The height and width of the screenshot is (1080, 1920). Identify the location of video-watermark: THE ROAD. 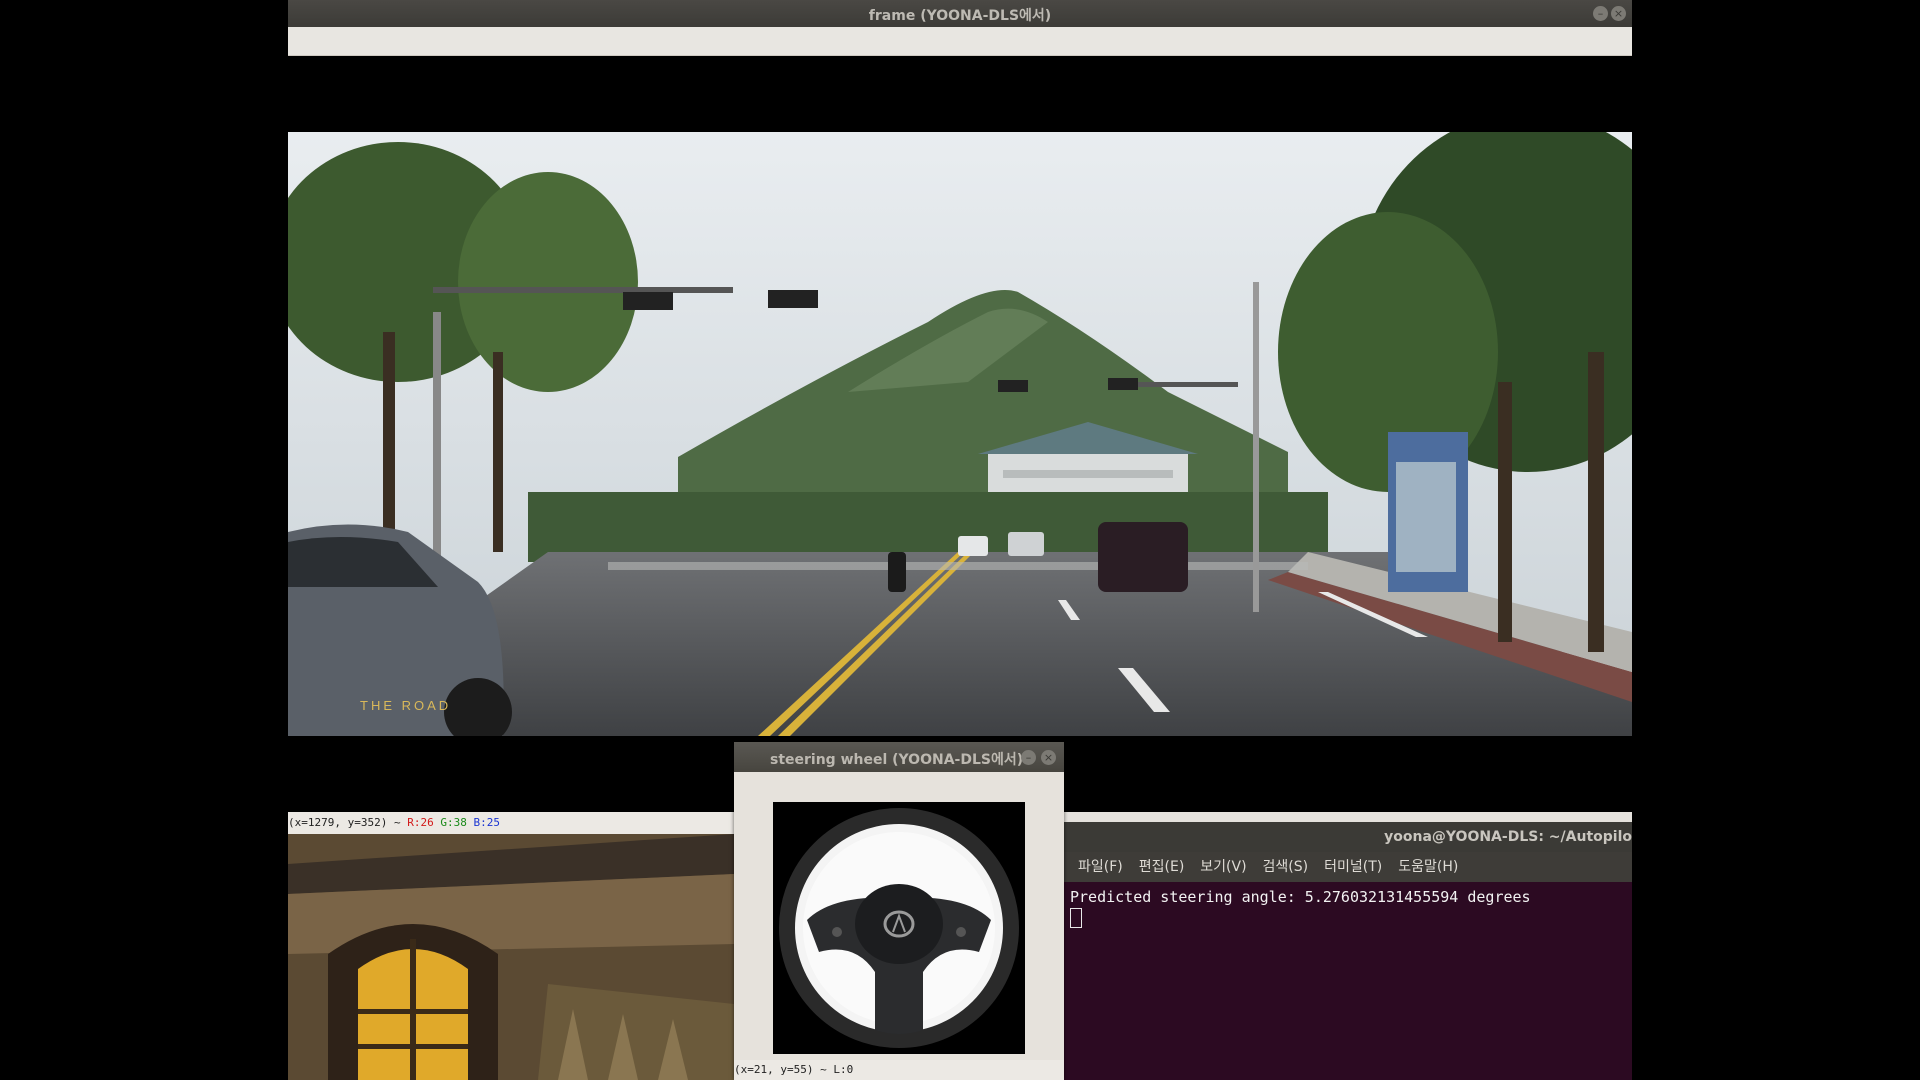
(406, 705).